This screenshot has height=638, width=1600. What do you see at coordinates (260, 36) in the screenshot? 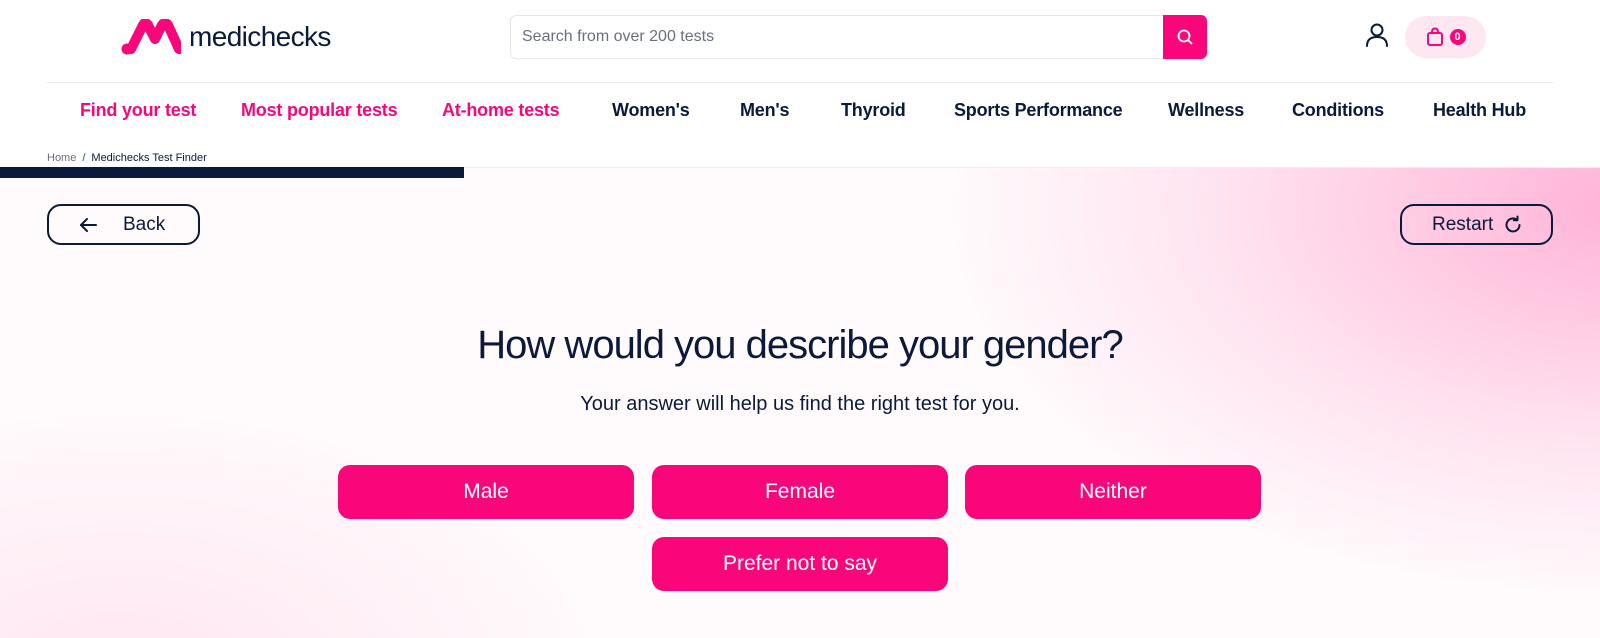
I see `logo-text: medichecks` at bounding box center [260, 36].